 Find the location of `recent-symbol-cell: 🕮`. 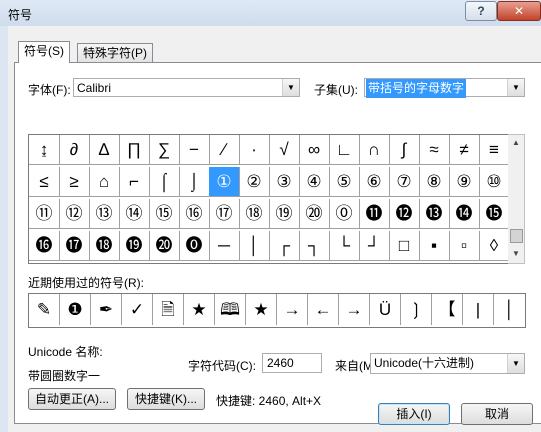

recent-symbol-cell: 🕮 is located at coordinates (230, 309).